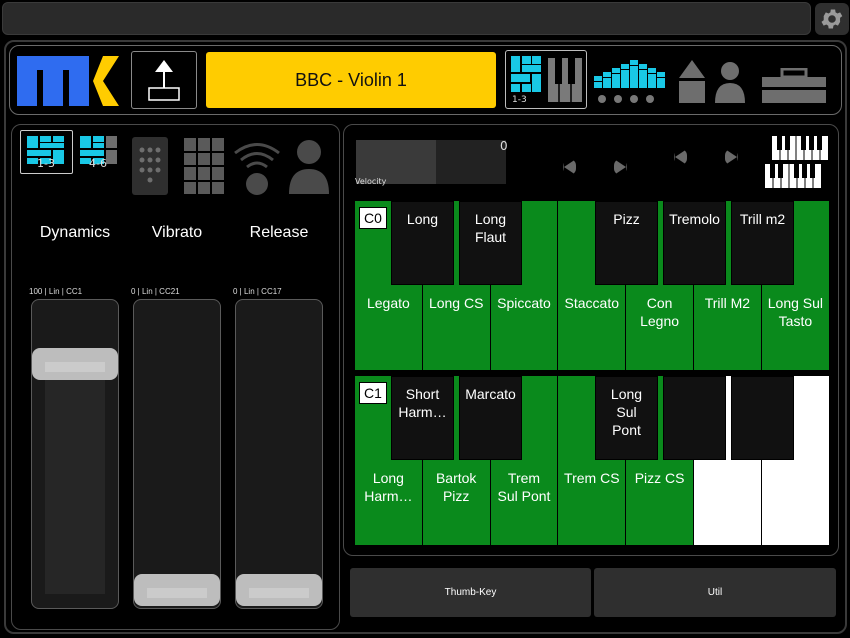 This screenshot has width=850, height=638. I want to click on key-label: Long Sul Pont, so click(626, 412).